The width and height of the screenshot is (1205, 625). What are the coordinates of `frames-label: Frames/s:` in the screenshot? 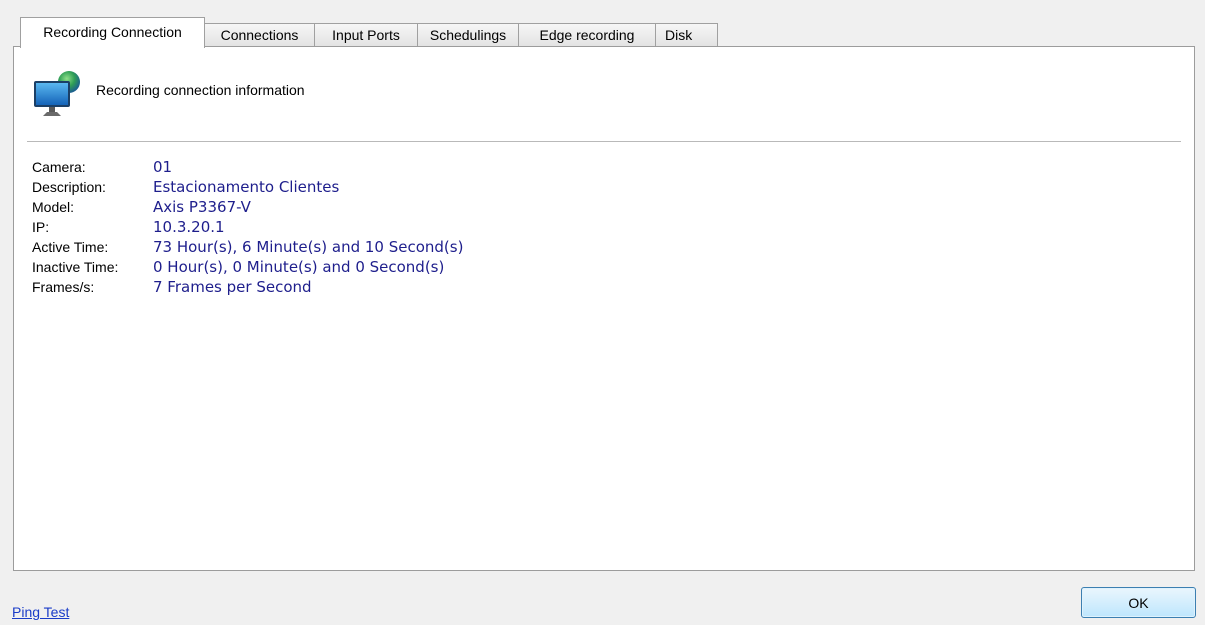 It's located at (63, 287).